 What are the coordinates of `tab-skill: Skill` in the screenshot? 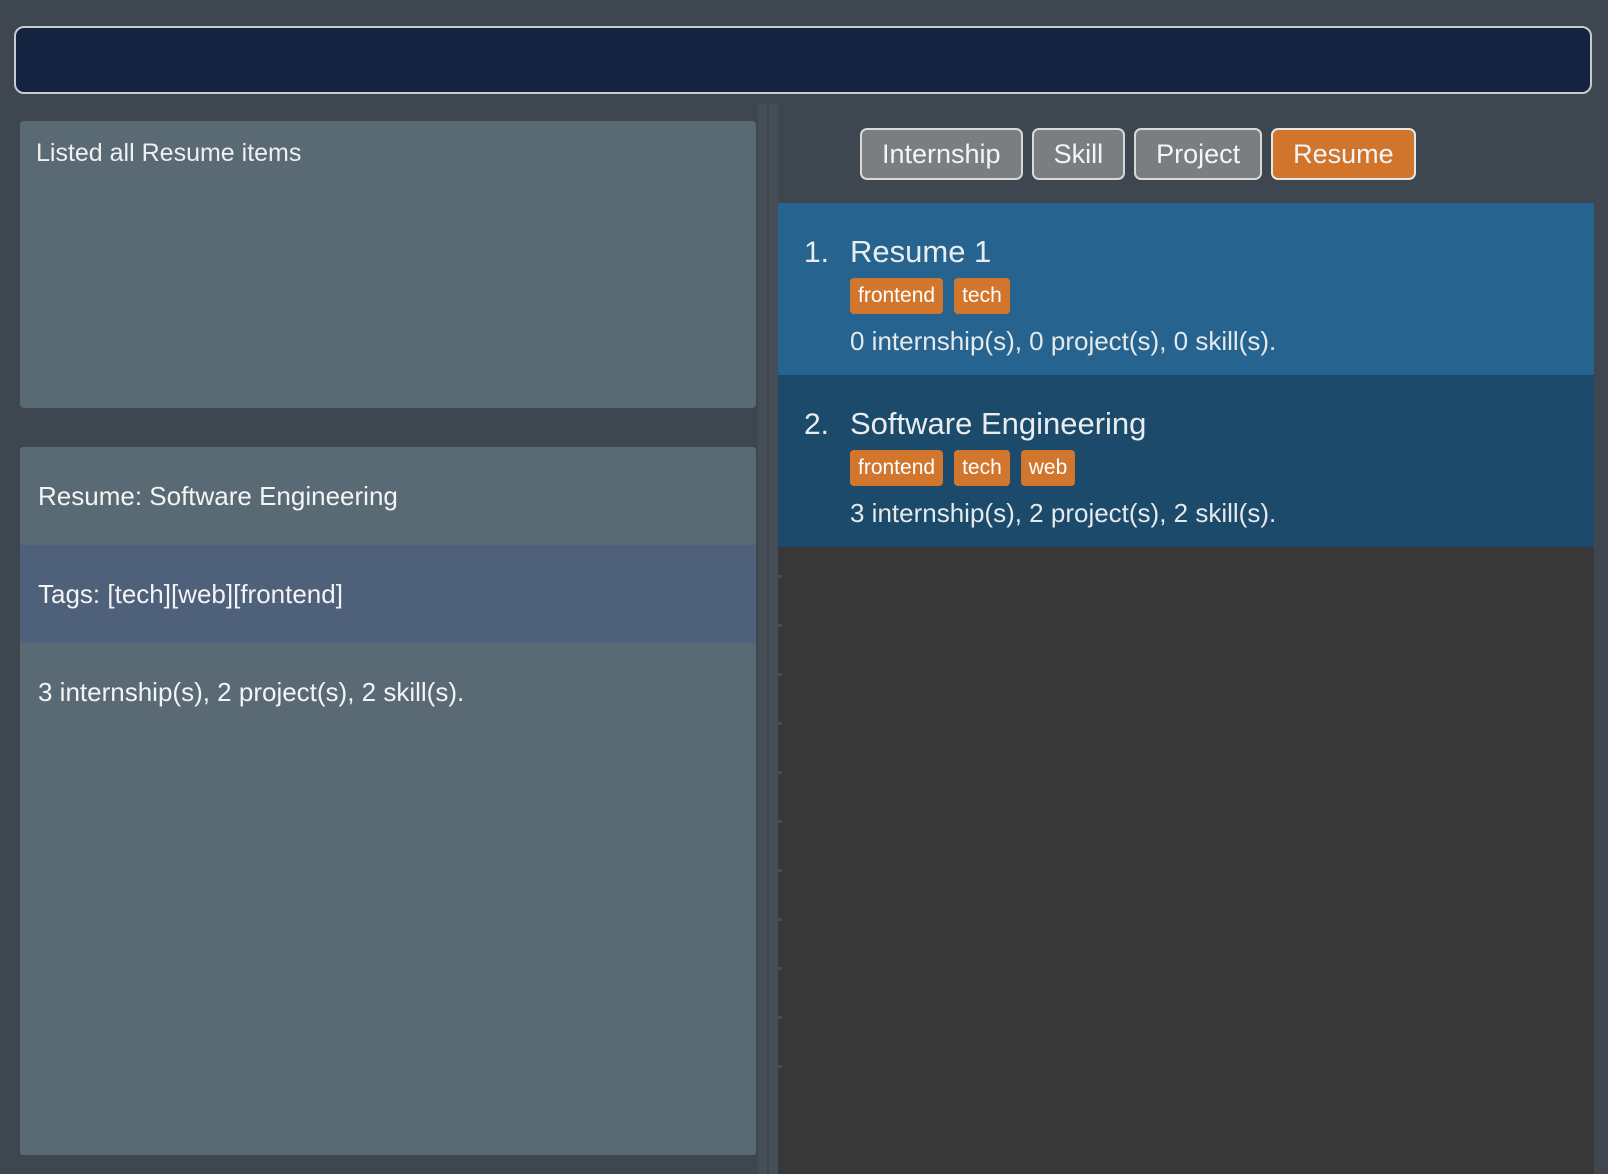 It's located at (1078, 154).